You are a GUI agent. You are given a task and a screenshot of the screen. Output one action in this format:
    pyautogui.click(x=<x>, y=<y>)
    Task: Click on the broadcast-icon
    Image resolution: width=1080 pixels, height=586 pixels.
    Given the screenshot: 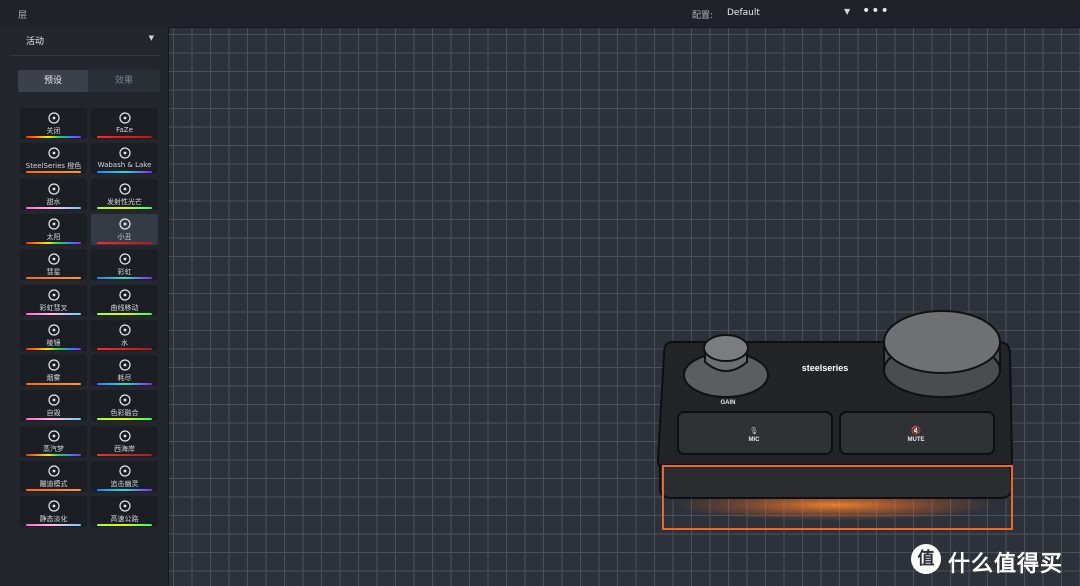 What is the action you would take?
    pyautogui.click(x=124, y=295)
    